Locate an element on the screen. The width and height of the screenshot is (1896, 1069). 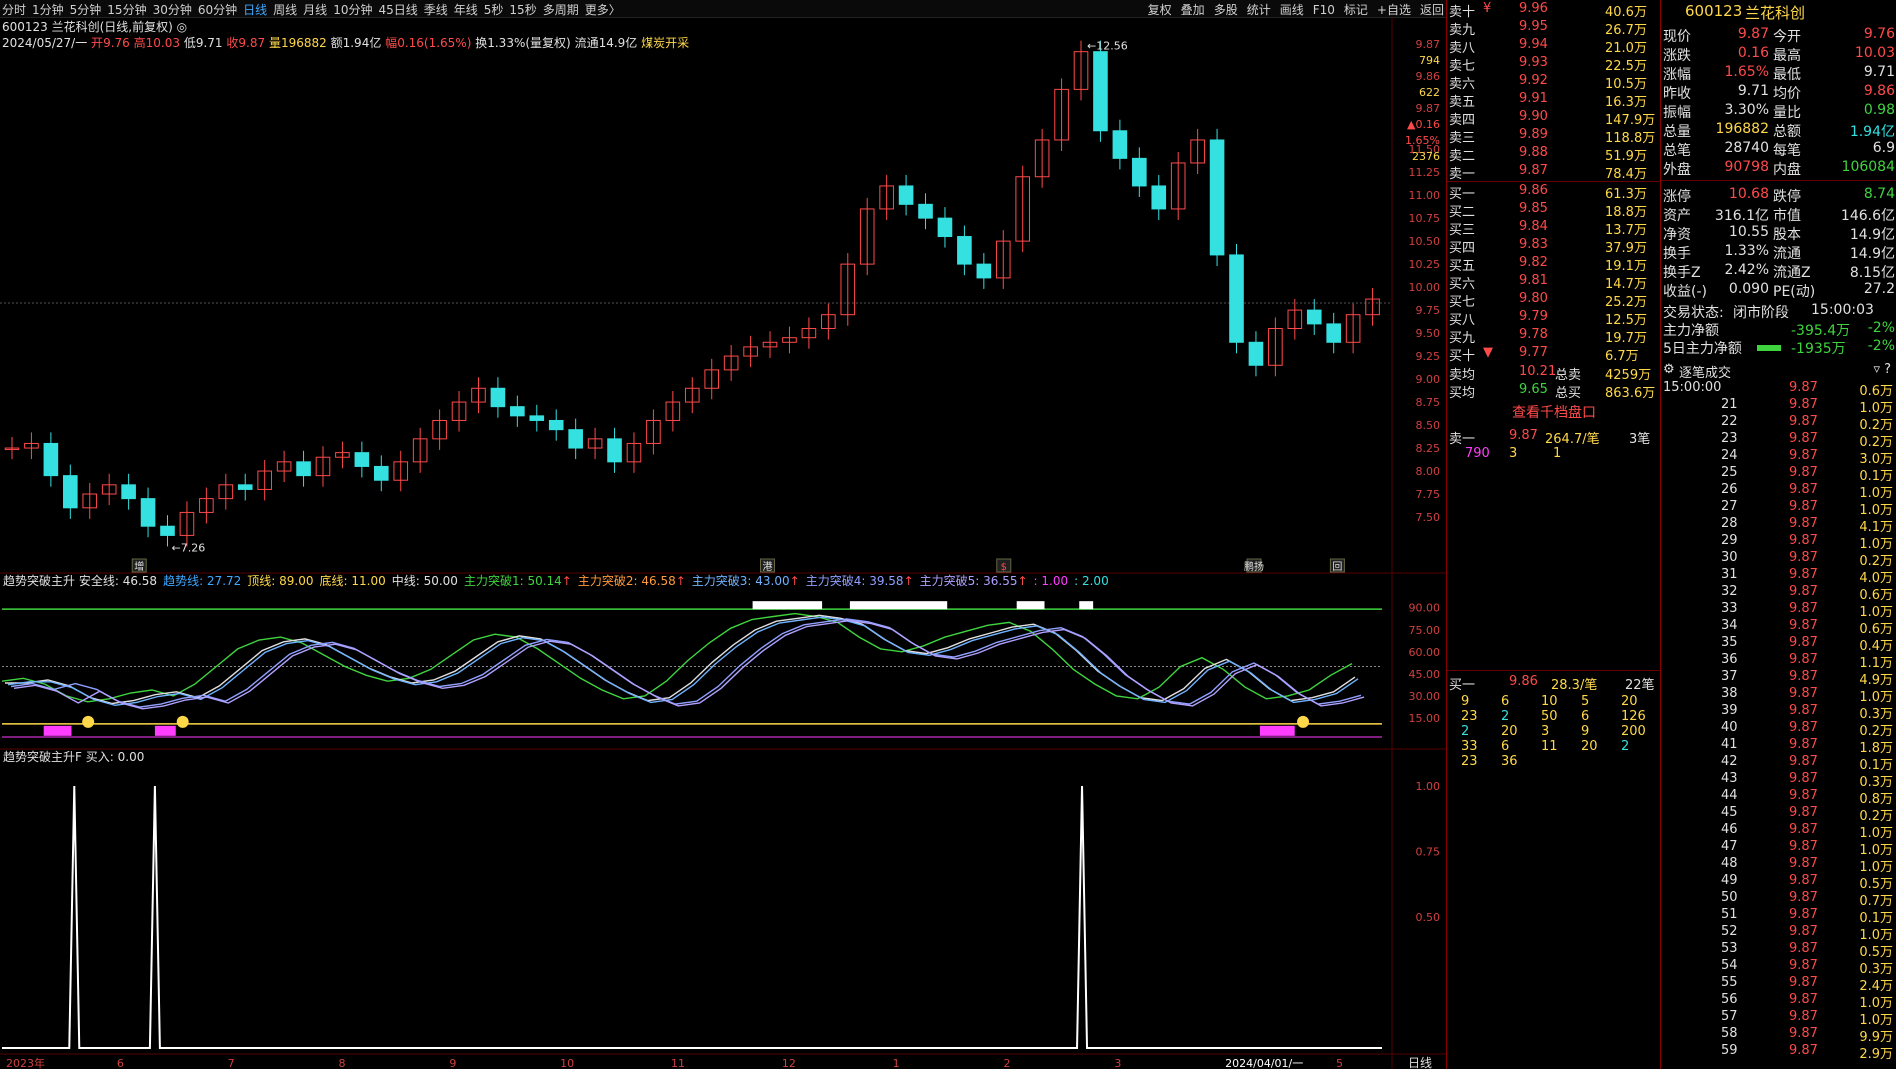
buy1-row: 买一 9.86 28.3/笔 22笔 is located at coordinates (1554, 683).